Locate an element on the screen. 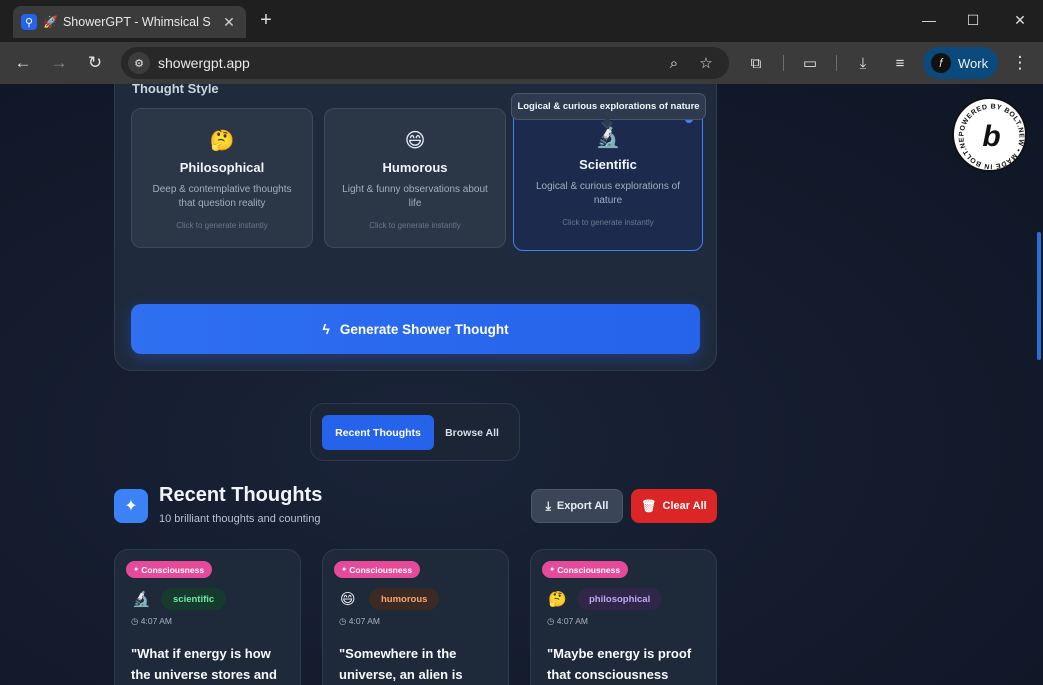 The width and height of the screenshot is (1043, 685). style-card-title: Humorous is located at coordinates (415, 167).